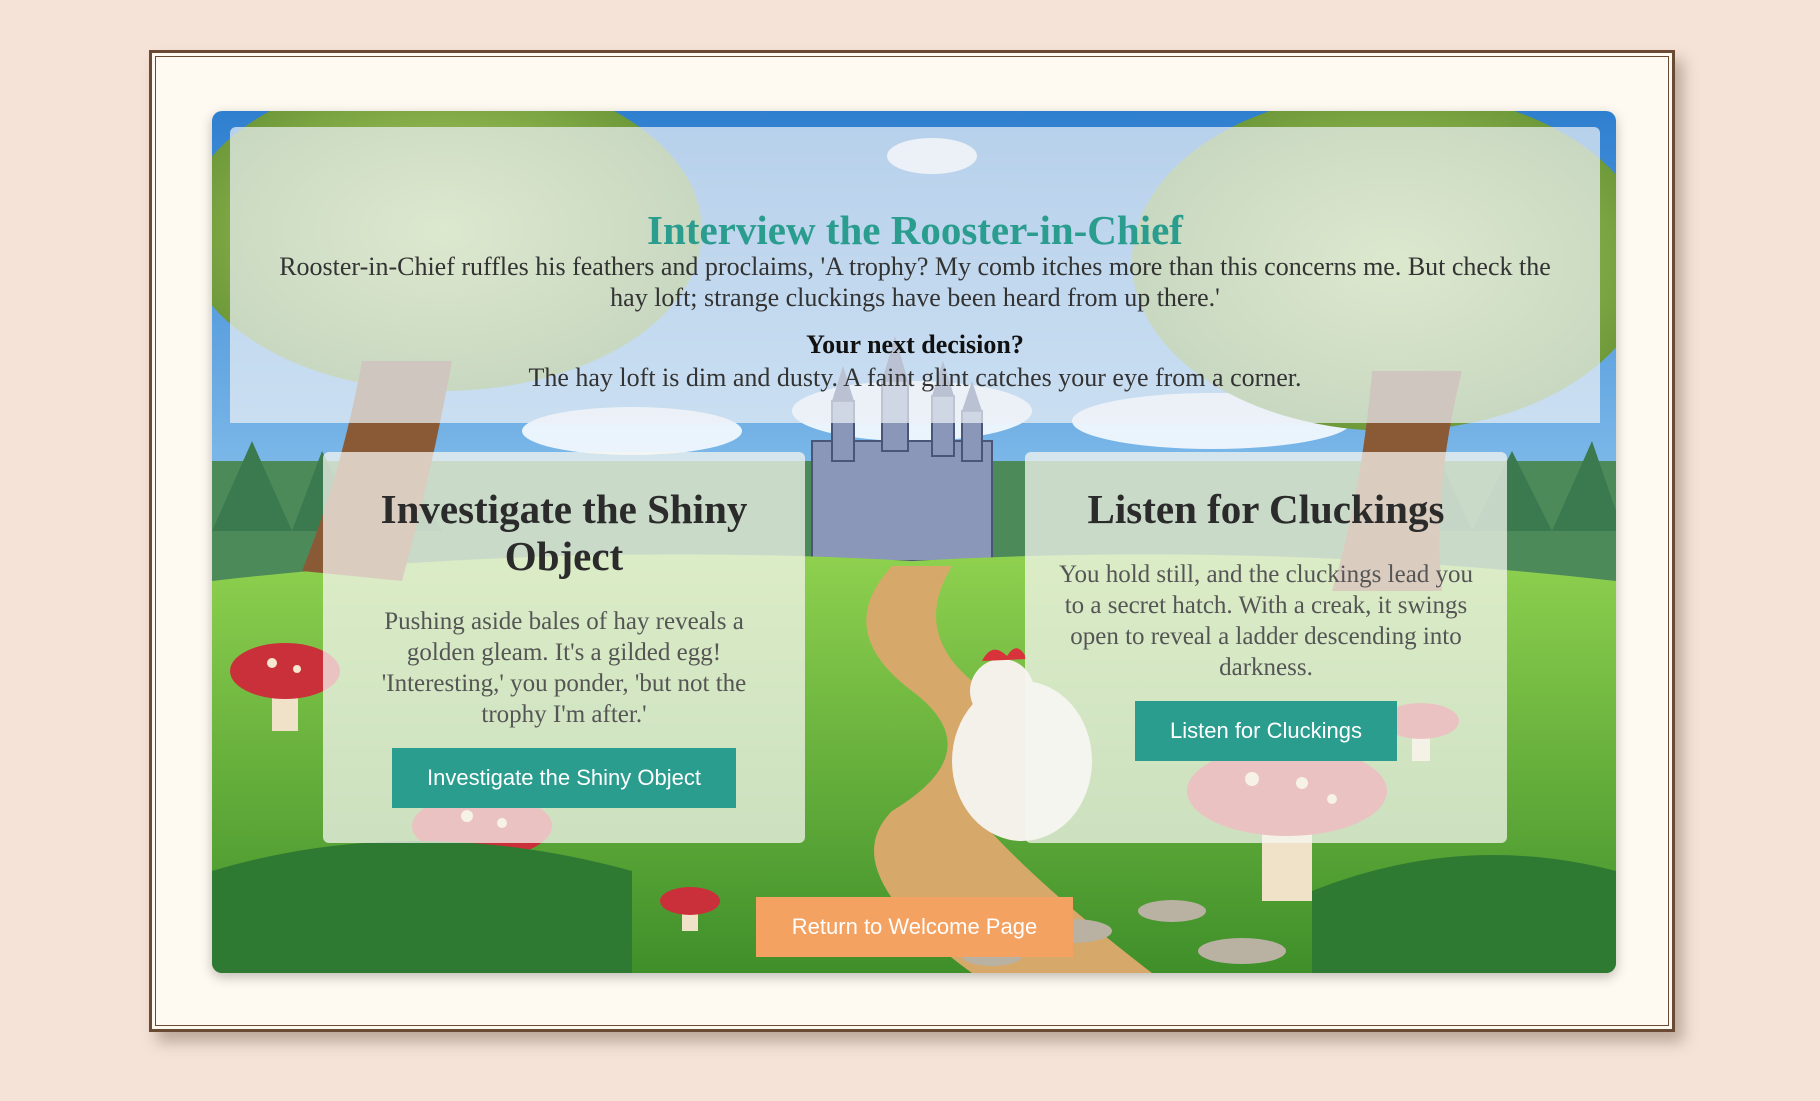 Image resolution: width=1820 pixels, height=1101 pixels. Describe the element at coordinates (1266, 731) in the screenshot. I see `listen-for-cluckings-button: Listen for Cluckings` at that location.